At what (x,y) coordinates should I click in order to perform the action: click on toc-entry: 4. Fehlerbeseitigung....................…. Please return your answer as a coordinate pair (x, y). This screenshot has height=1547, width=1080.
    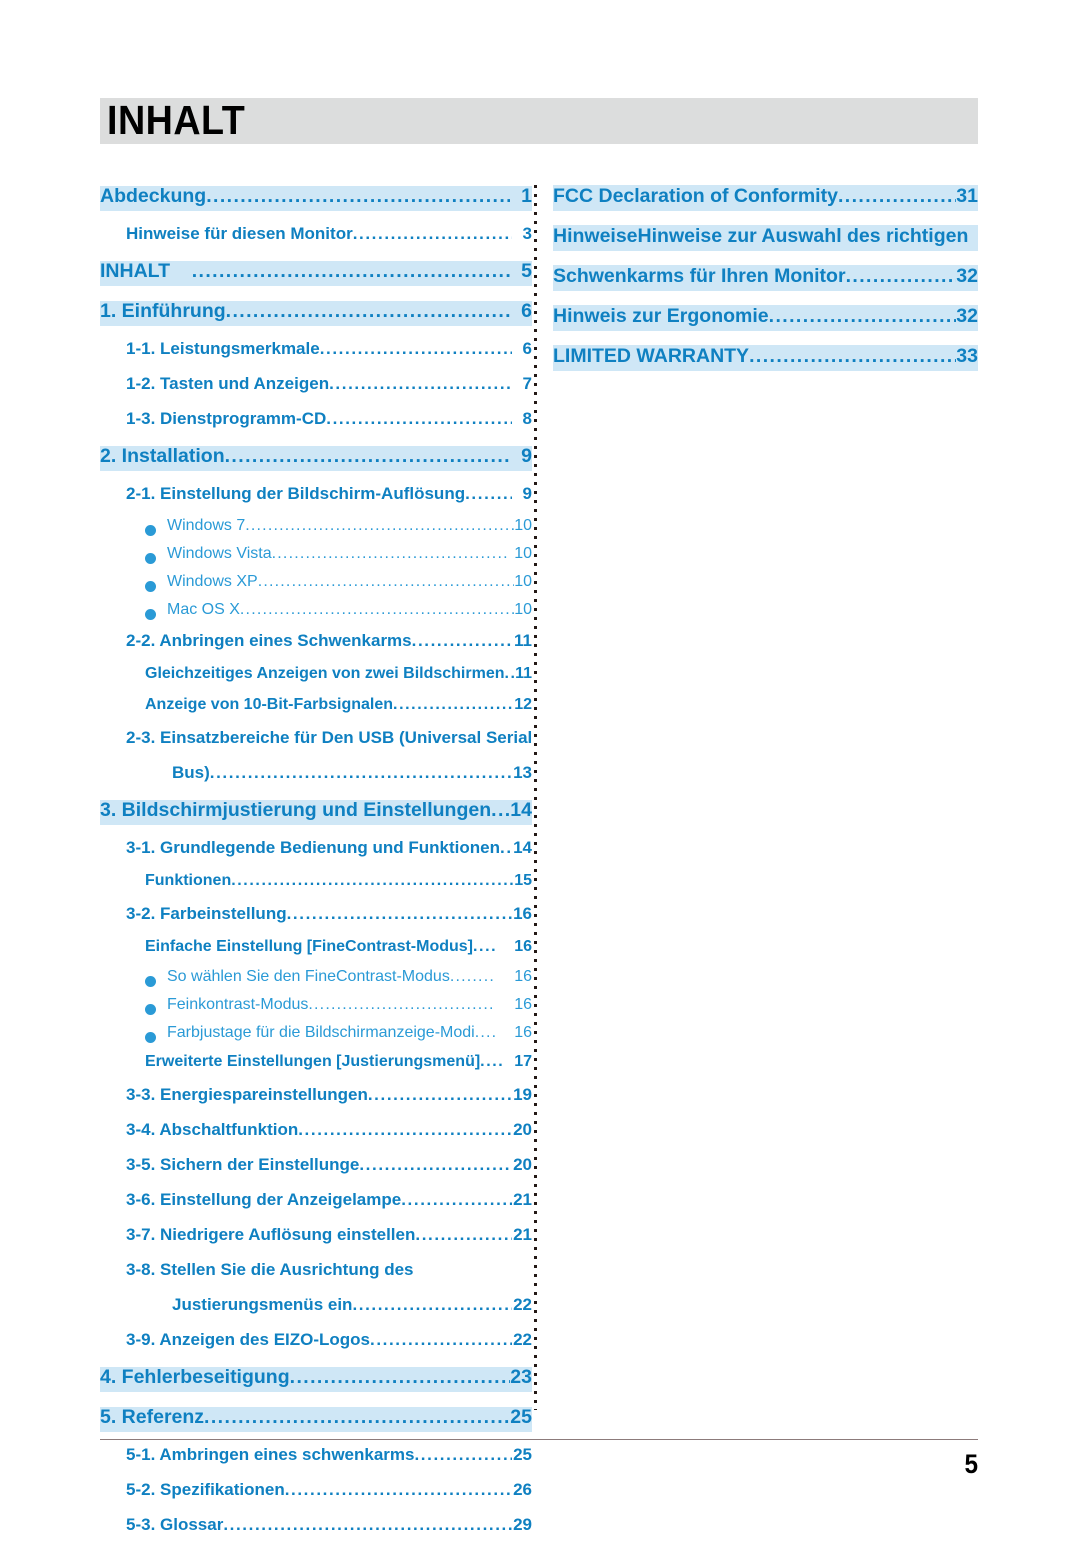
    Looking at the image, I should click on (316, 1381).